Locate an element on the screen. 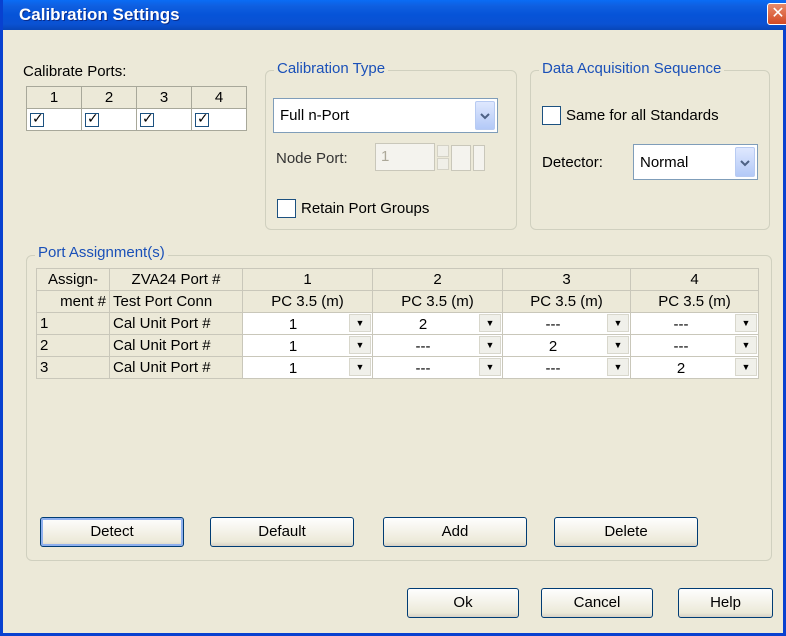 The width and height of the screenshot is (786, 636). port-2-header: 2 is located at coordinates (437, 279).